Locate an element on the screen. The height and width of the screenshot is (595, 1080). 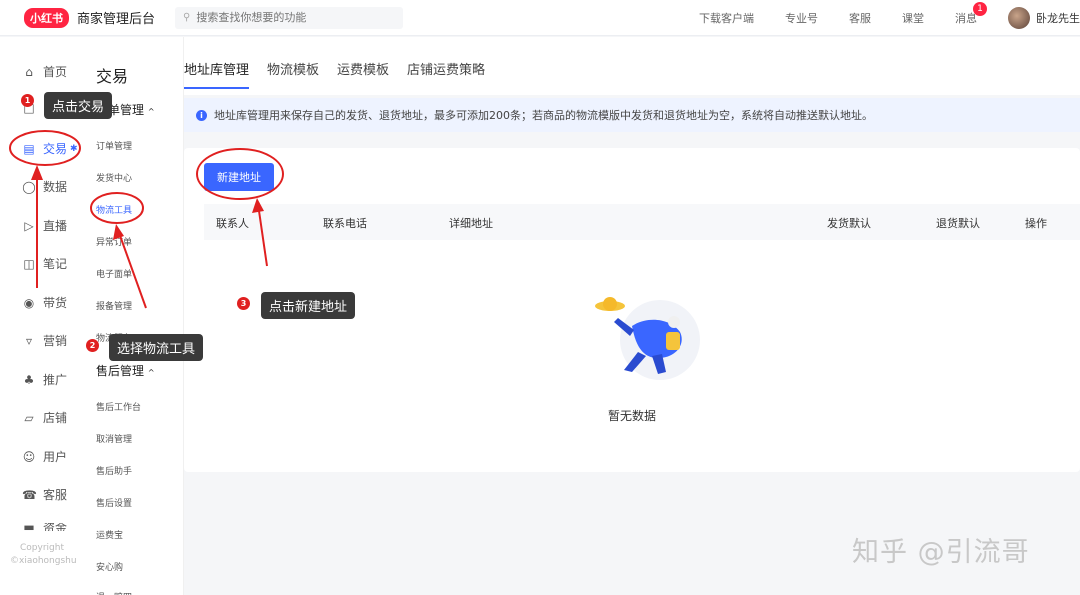
top-nav: 下载客户端 专业号 客服 课堂 消息 1 卧龙先生 is located at coordinates (889, 18).